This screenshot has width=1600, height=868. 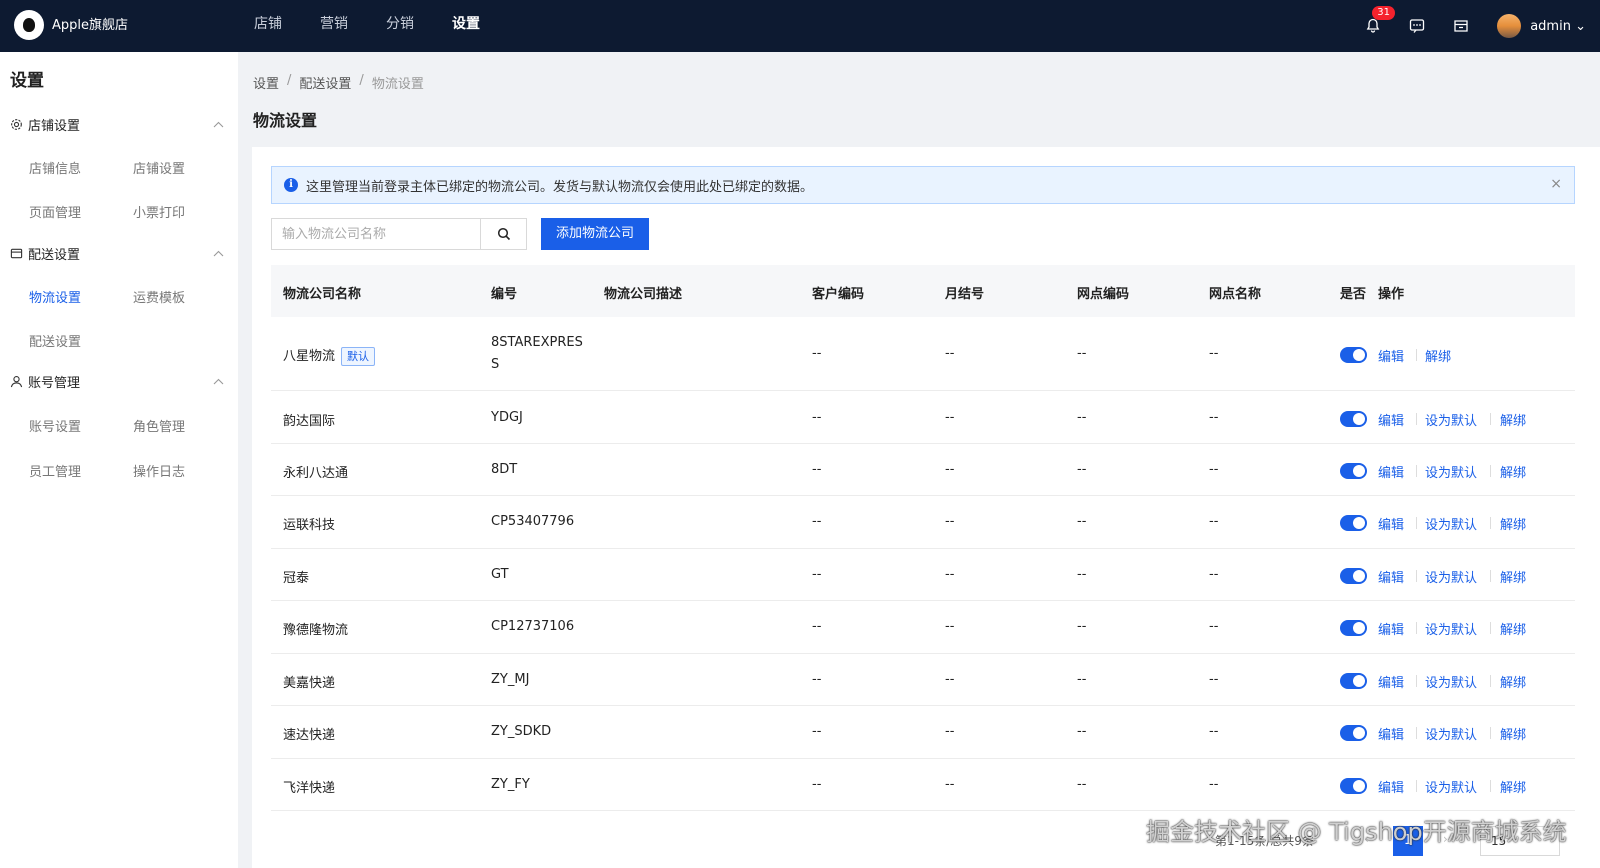 I want to click on store-logo, so click(x=29, y=25).